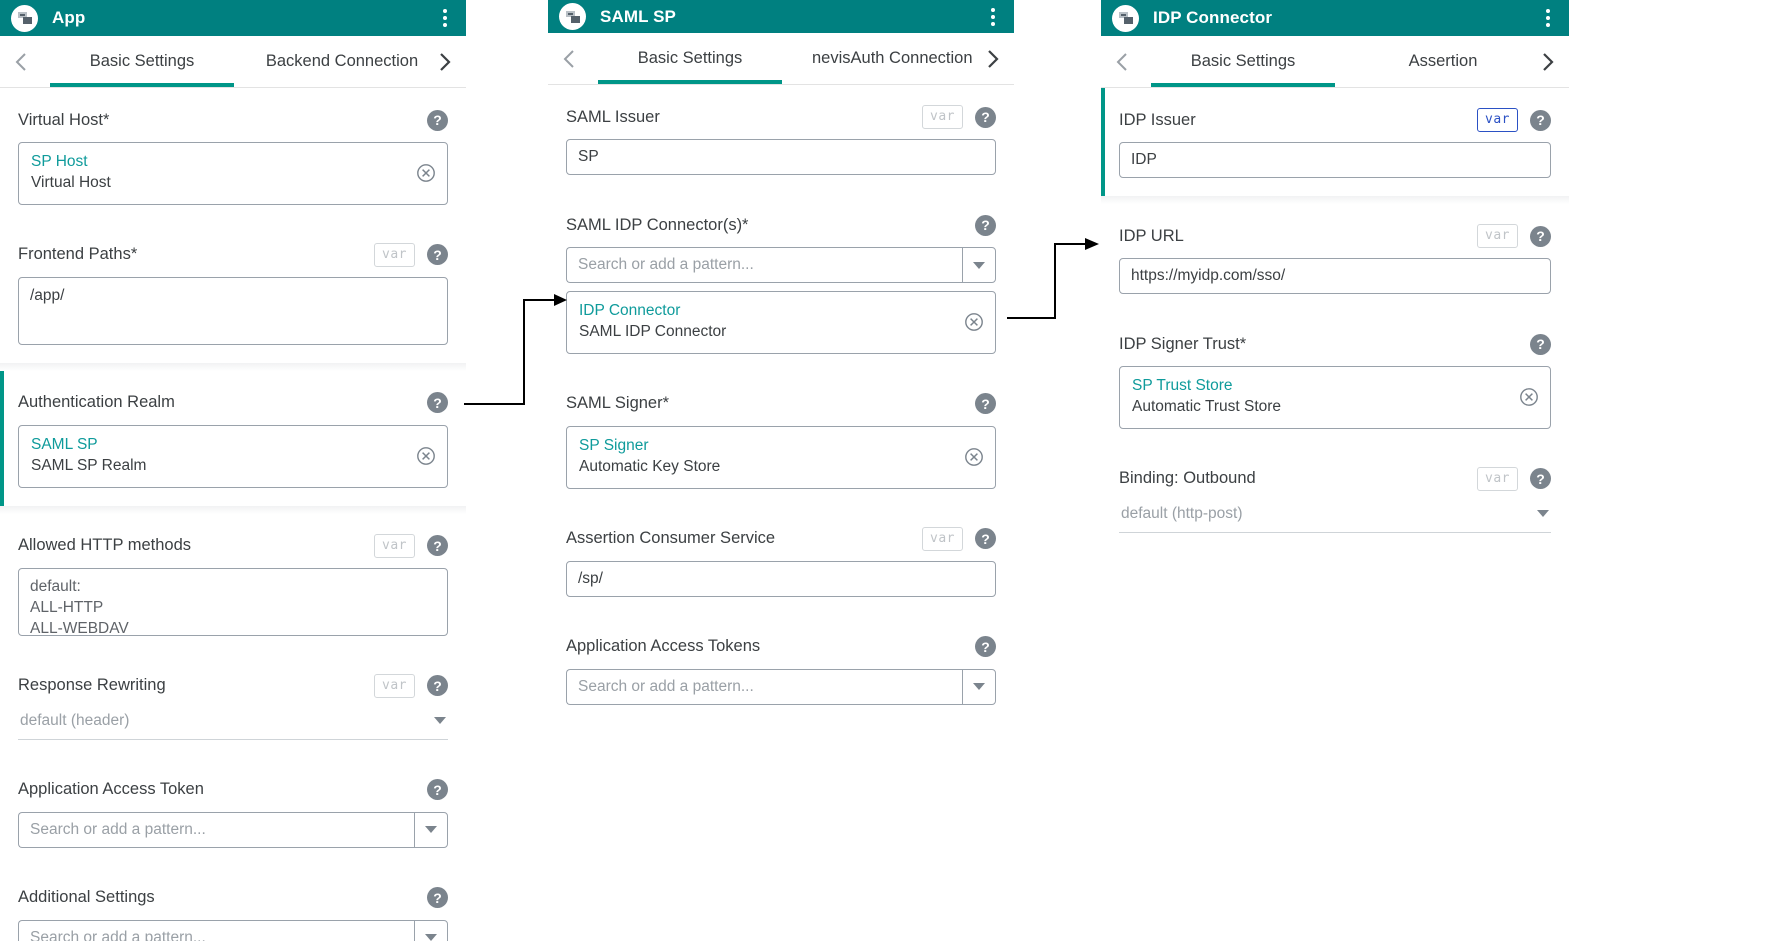 This screenshot has height=941, width=1768. I want to click on tab-assertion: Assertion, so click(1435, 61).